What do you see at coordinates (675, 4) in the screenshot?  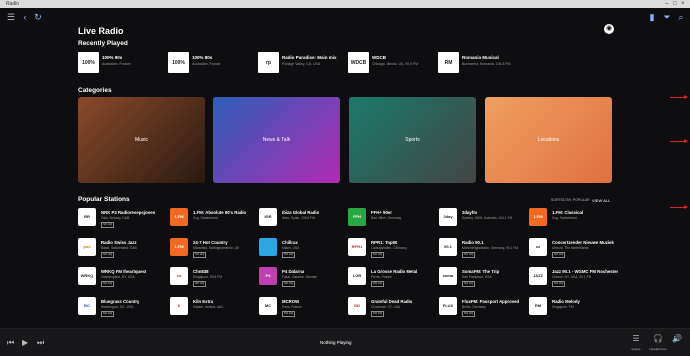 I see `maximize-button: □` at bounding box center [675, 4].